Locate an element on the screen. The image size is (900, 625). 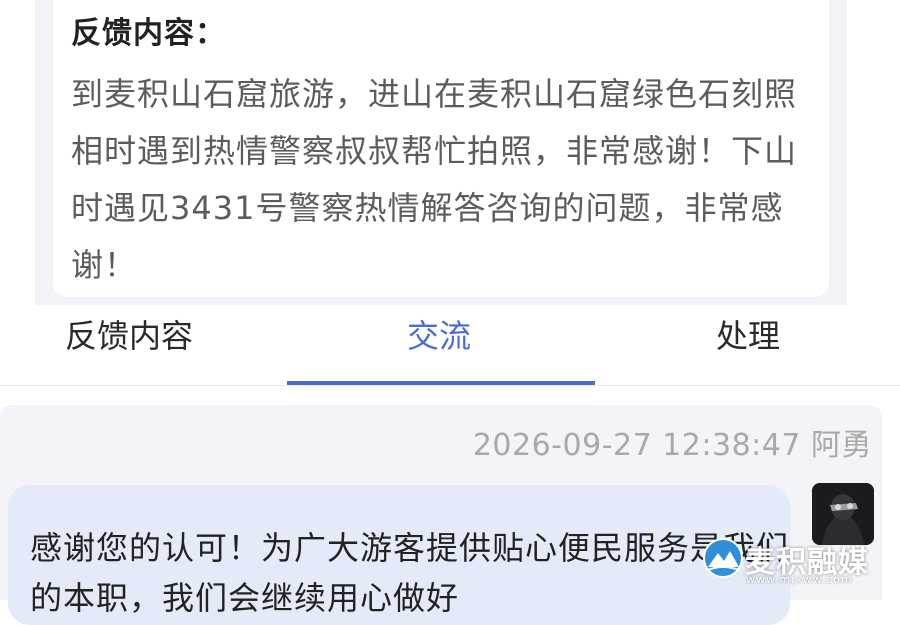
tab-bar: 反馈内容 交流 处理 is located at coordinates (450, 345).